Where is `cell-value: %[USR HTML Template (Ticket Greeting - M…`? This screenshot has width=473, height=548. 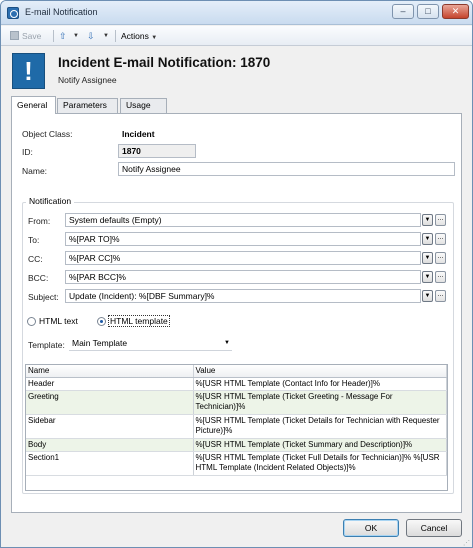
cell-value: %[USR HTML Template (Ticket Greeting - M… is located at coordinates (320, 402).